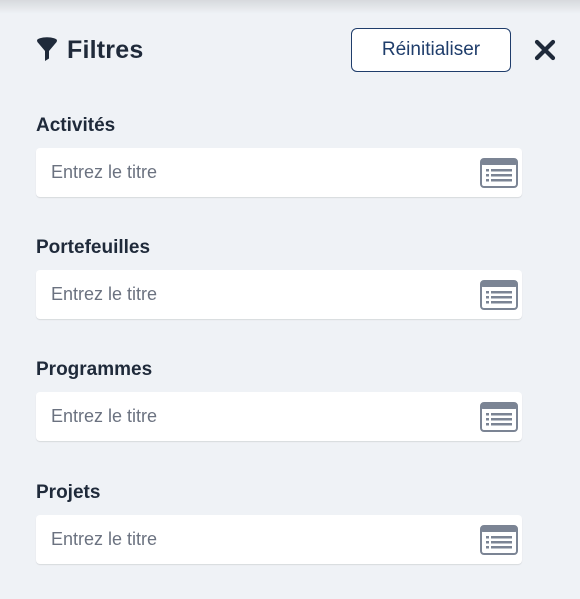 Image resolution: width=580 pixels, height=599 pixels. I want to click on filter-icon, so click(47, 50).